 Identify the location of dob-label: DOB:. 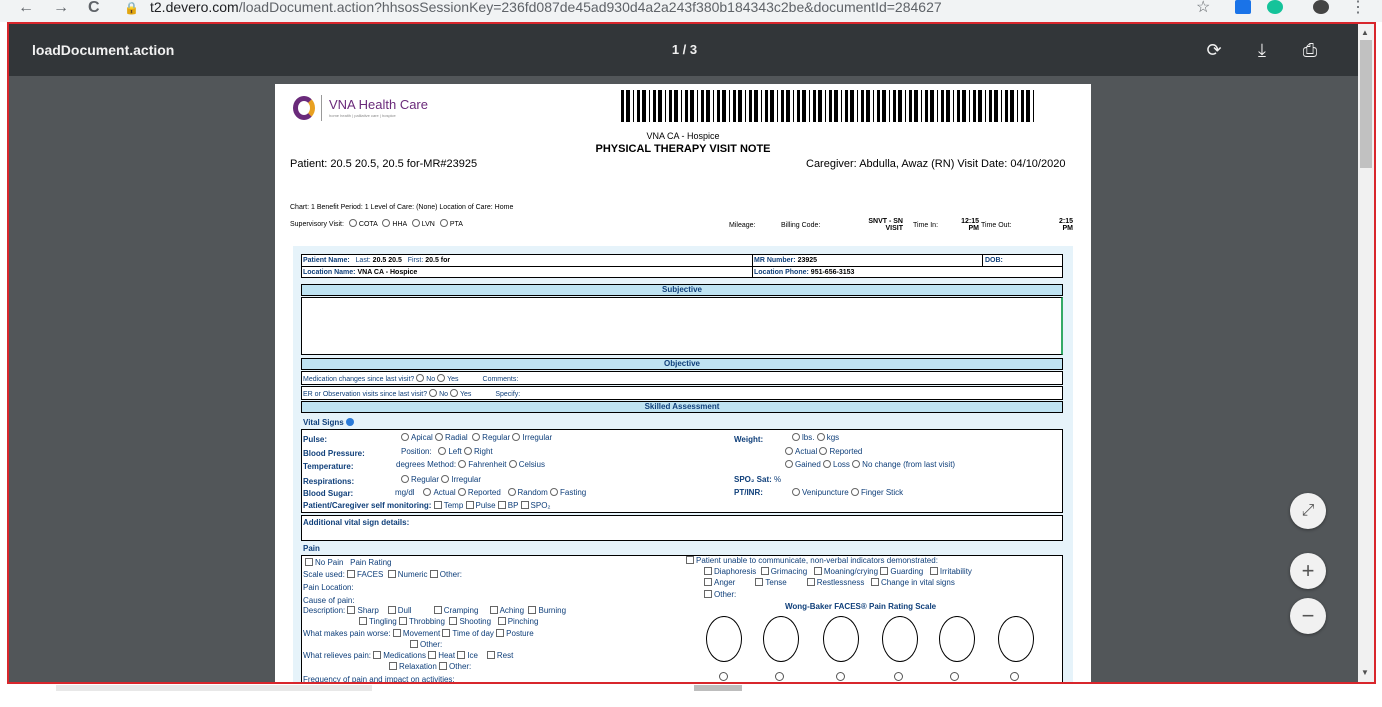
(994, 260).